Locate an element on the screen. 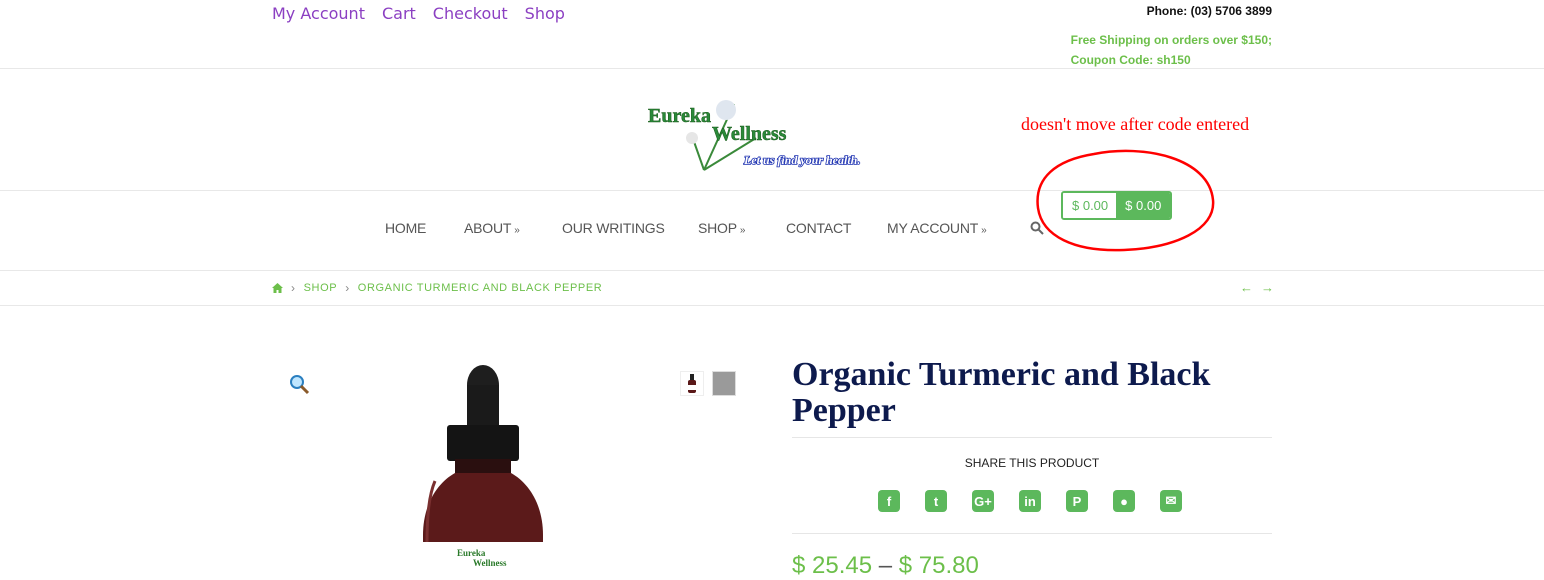 This screenshot has height=580, width=1544. reddit-icon: ● is located at coordinates (1124, 501).